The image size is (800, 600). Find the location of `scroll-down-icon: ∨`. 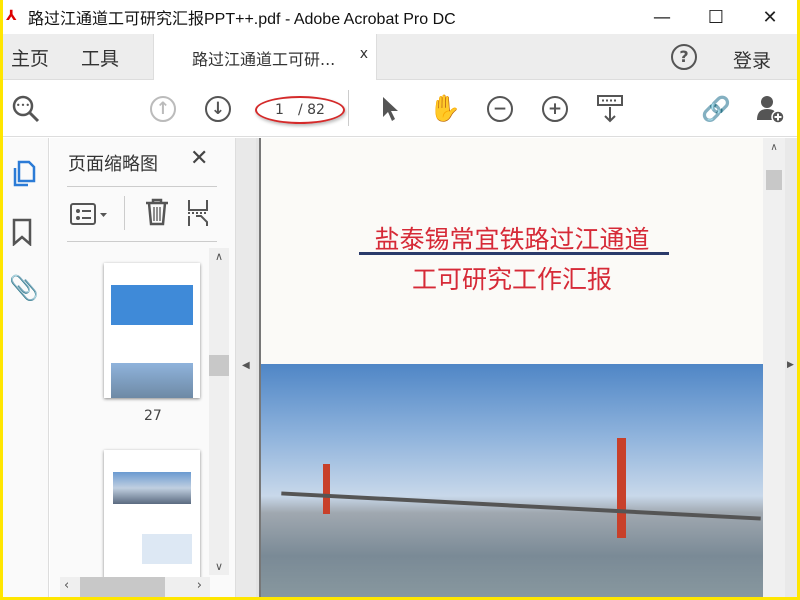

scroll-down-icon: ∨ is located at coordinates (219, 566).